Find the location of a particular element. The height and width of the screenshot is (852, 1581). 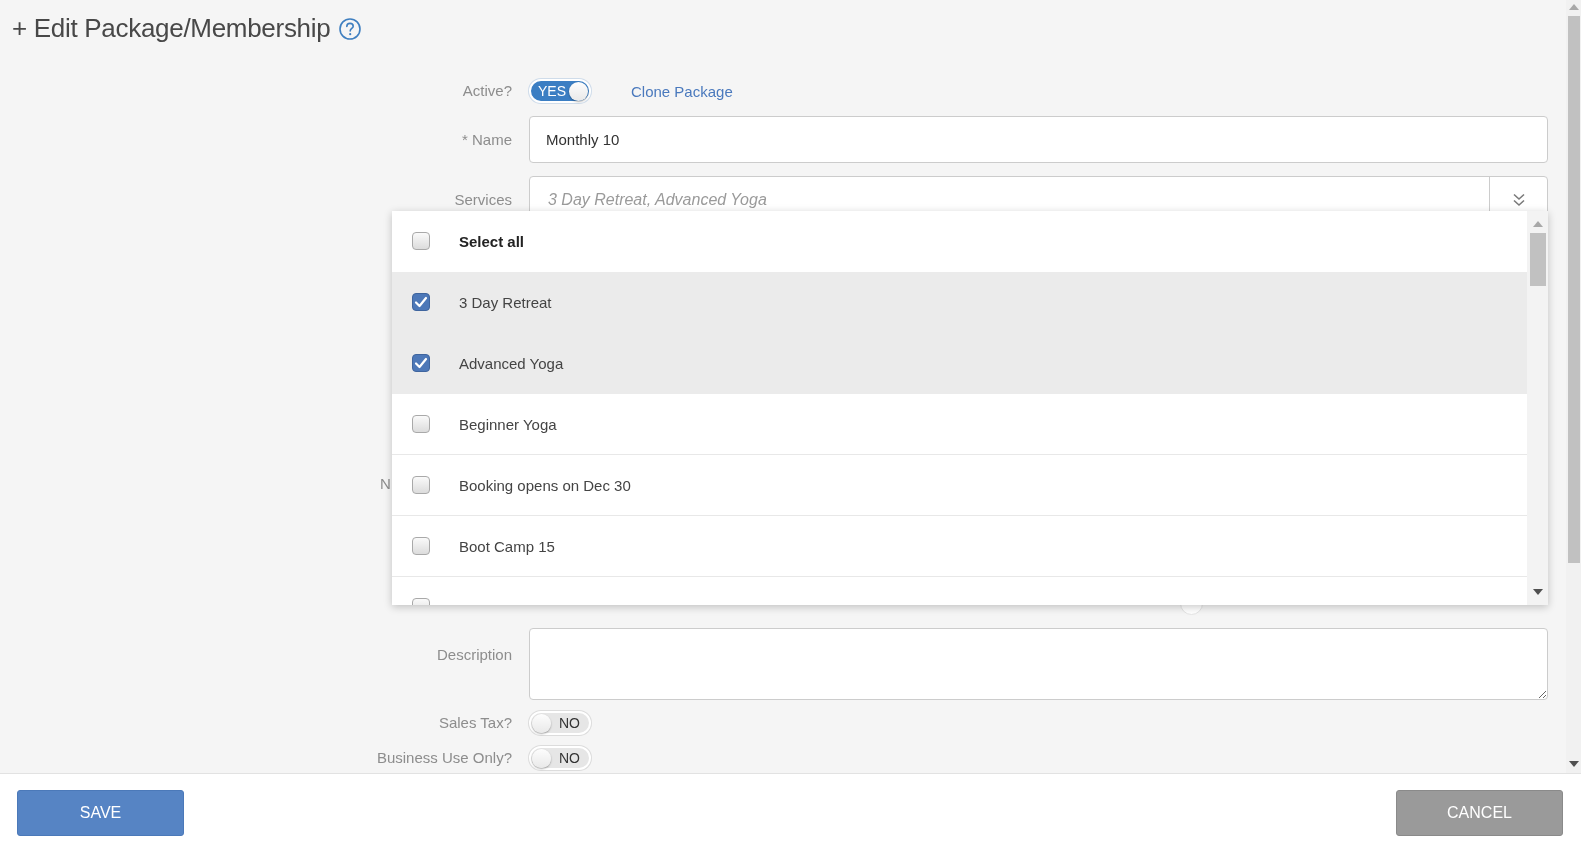

field-label: Services is located at coordinates (483, 199).